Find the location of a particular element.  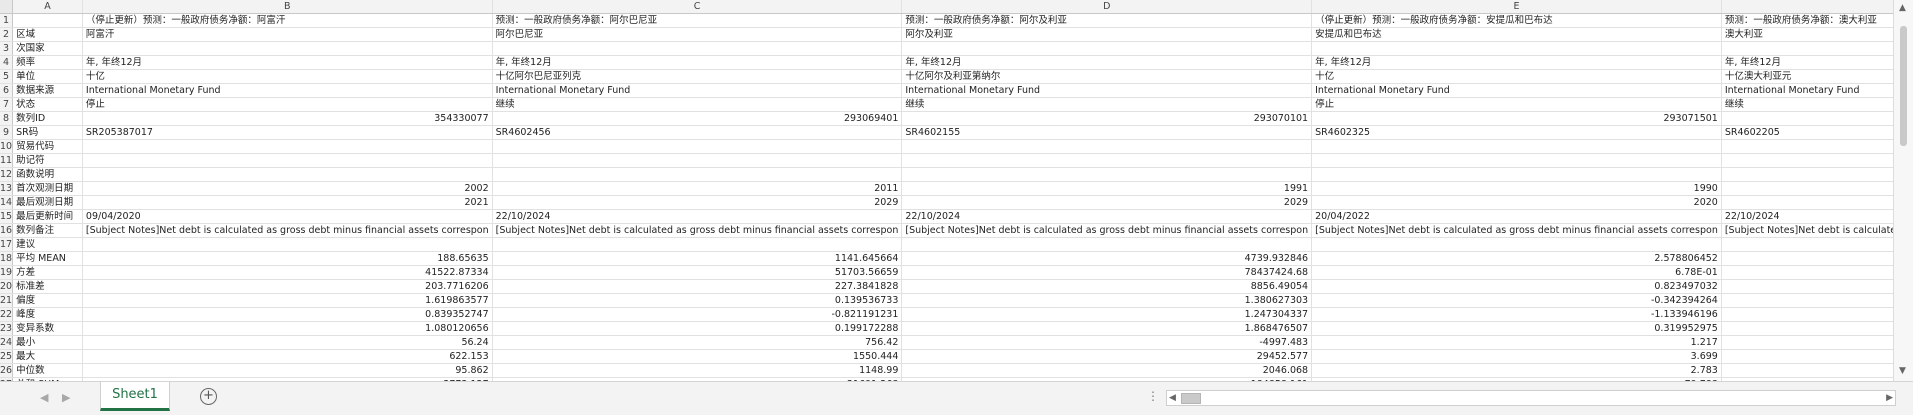

column-header: A is located at coordinates (47, 7).